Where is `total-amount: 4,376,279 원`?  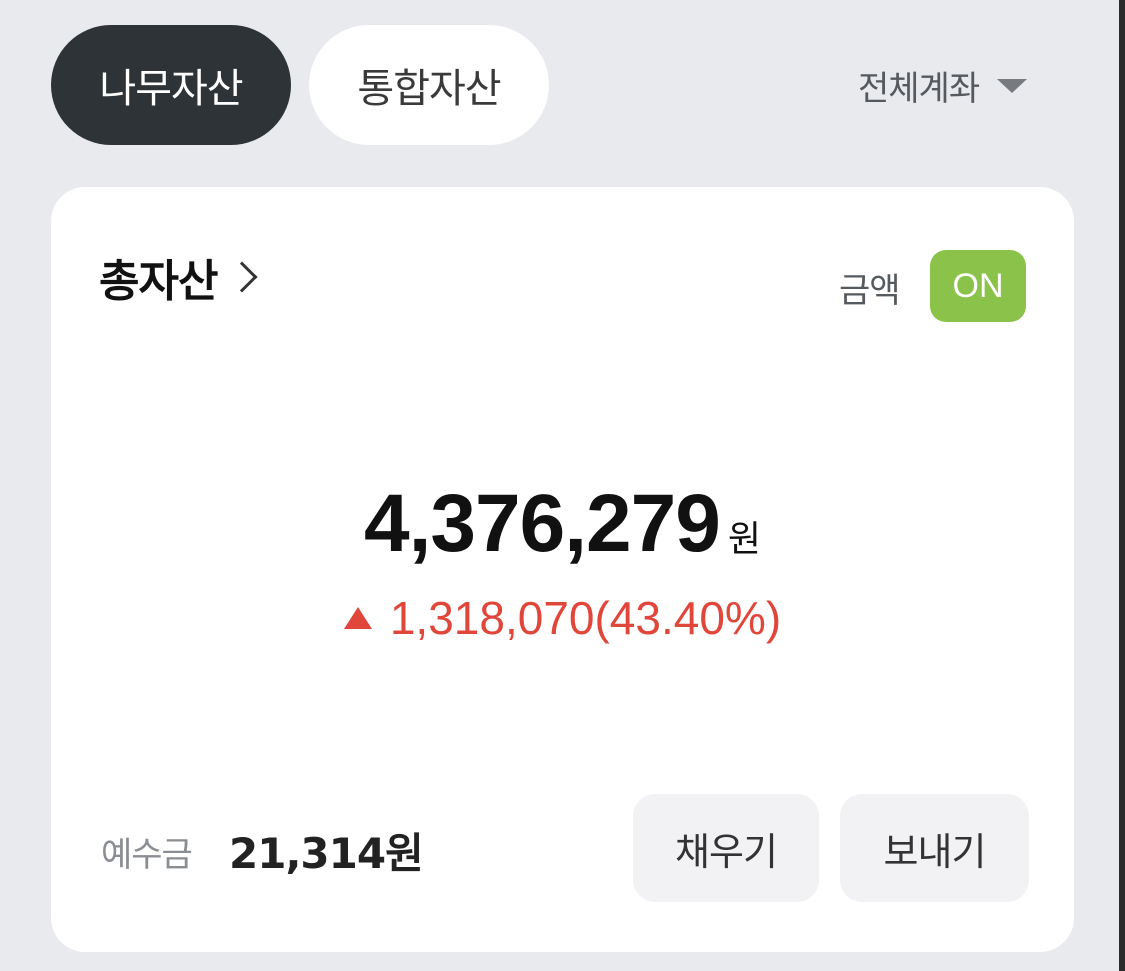 total-amount: 4,376,279 원 is located at coordinates (562, 524).